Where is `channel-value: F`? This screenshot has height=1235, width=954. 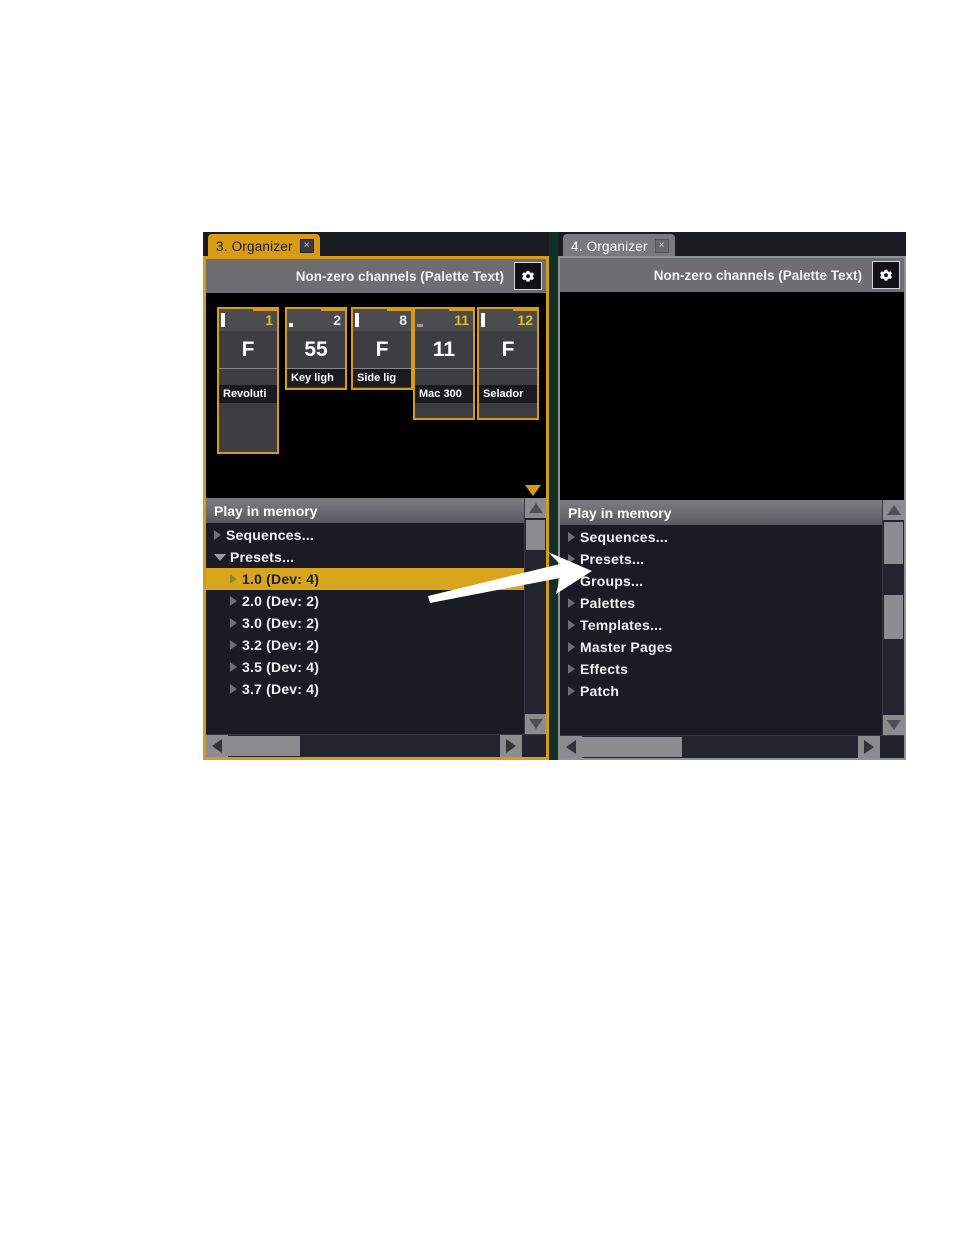 channel-value: F is located at coordinates (508, 350).